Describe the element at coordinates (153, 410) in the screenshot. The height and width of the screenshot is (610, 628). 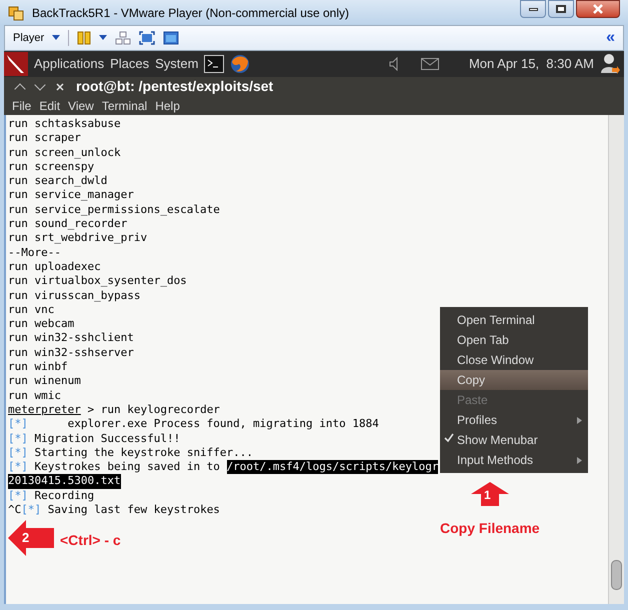
I see `command-text: > run keylogrecorder` at that location.